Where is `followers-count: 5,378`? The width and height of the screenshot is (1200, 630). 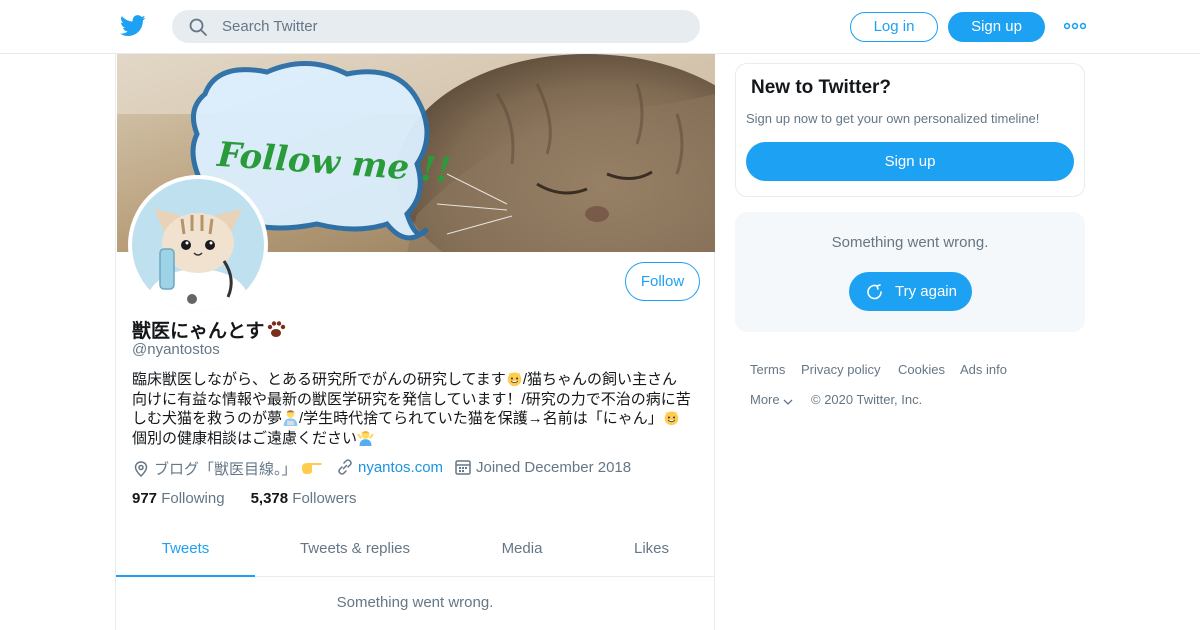
followers-count: 5,378 is located at coordinates (269, 498).